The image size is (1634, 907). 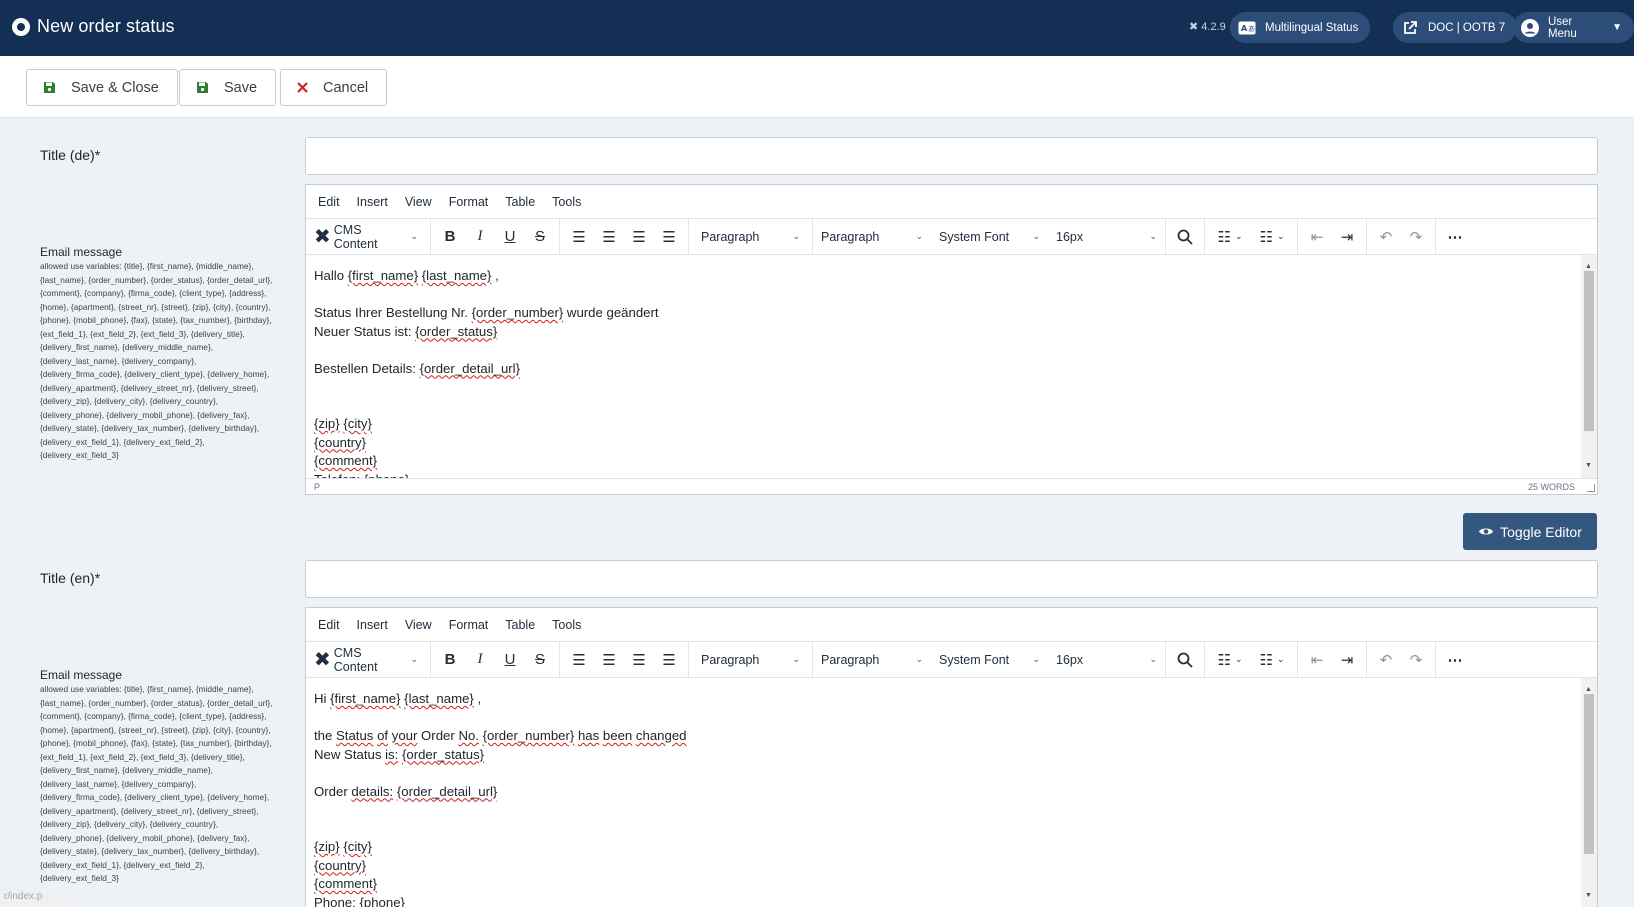 I want to click on title-en-input, so click(x=951, y=579).